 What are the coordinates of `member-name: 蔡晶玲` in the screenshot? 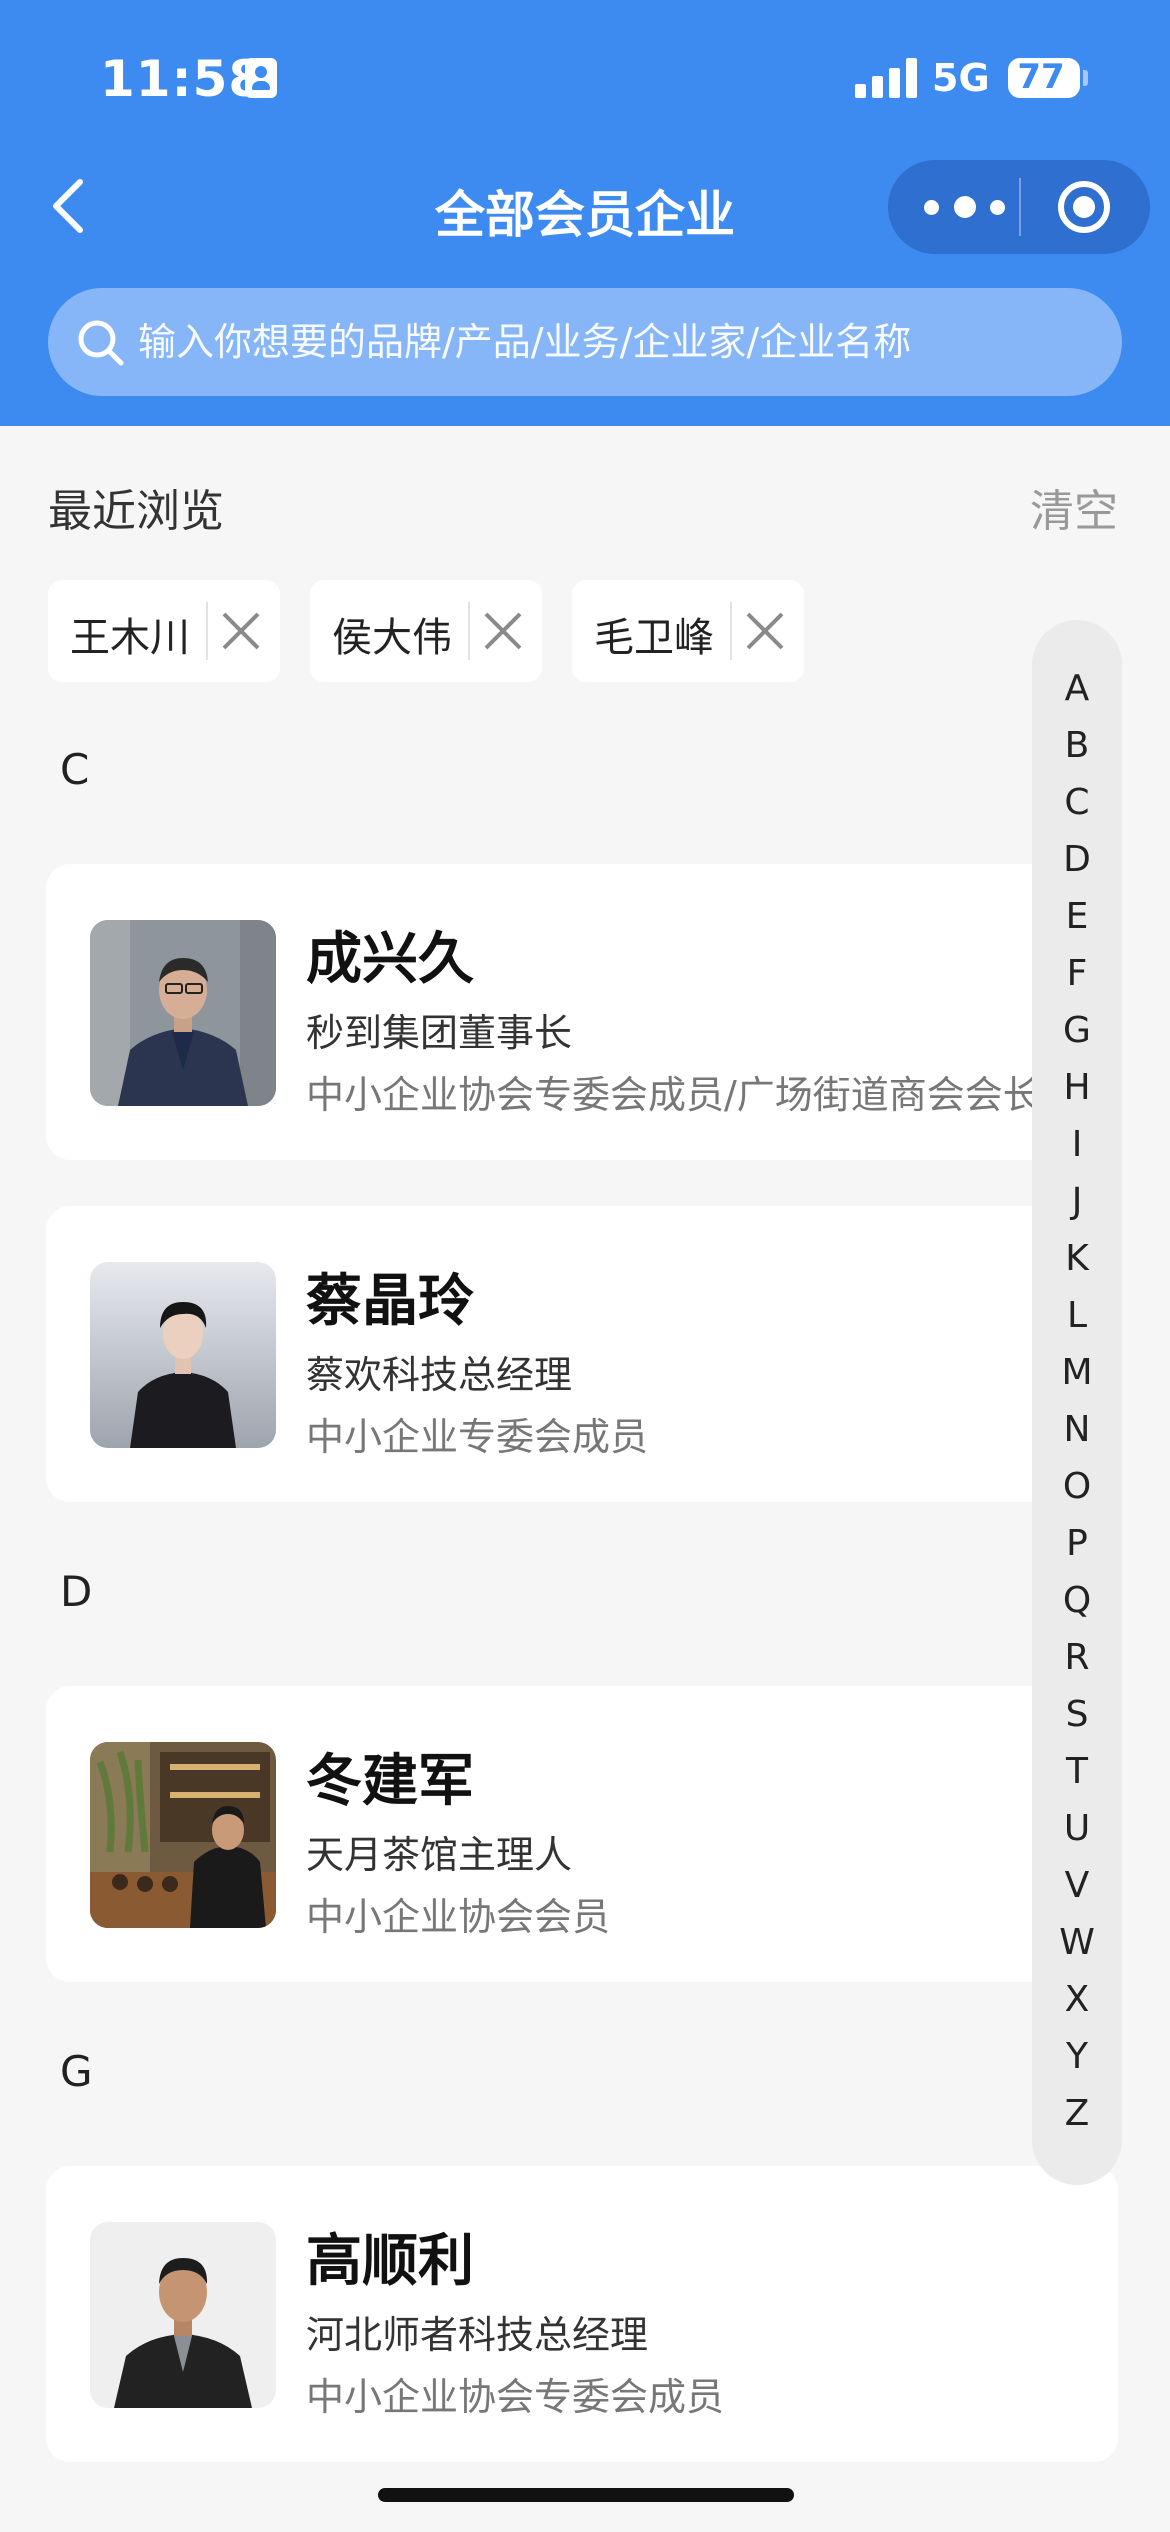 It's located at (390, 1301).